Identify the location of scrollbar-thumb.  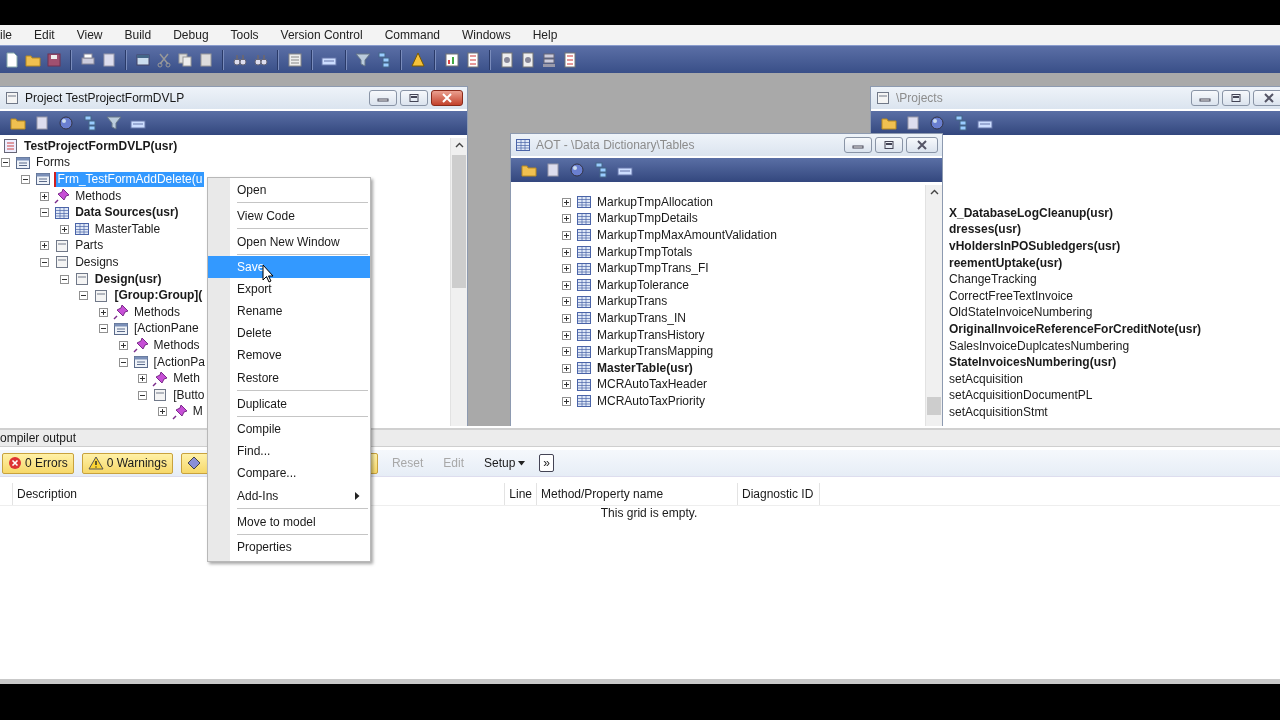
(459, 221).